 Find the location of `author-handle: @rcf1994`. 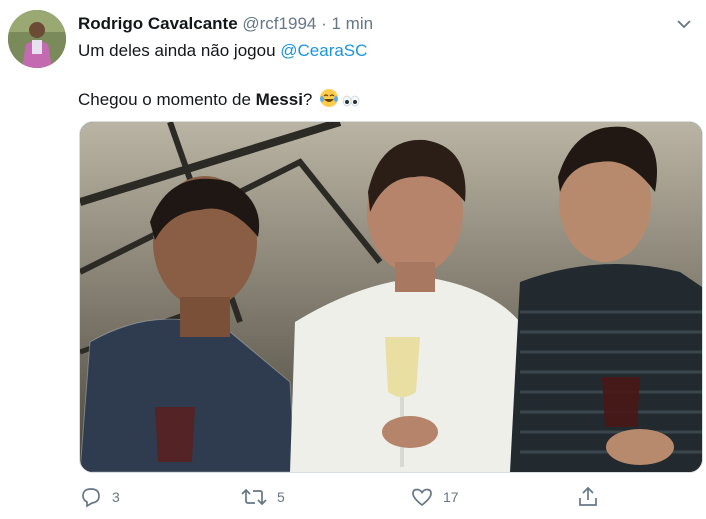

author-handle: @rcf1994 is located at coordinates (279, 23).